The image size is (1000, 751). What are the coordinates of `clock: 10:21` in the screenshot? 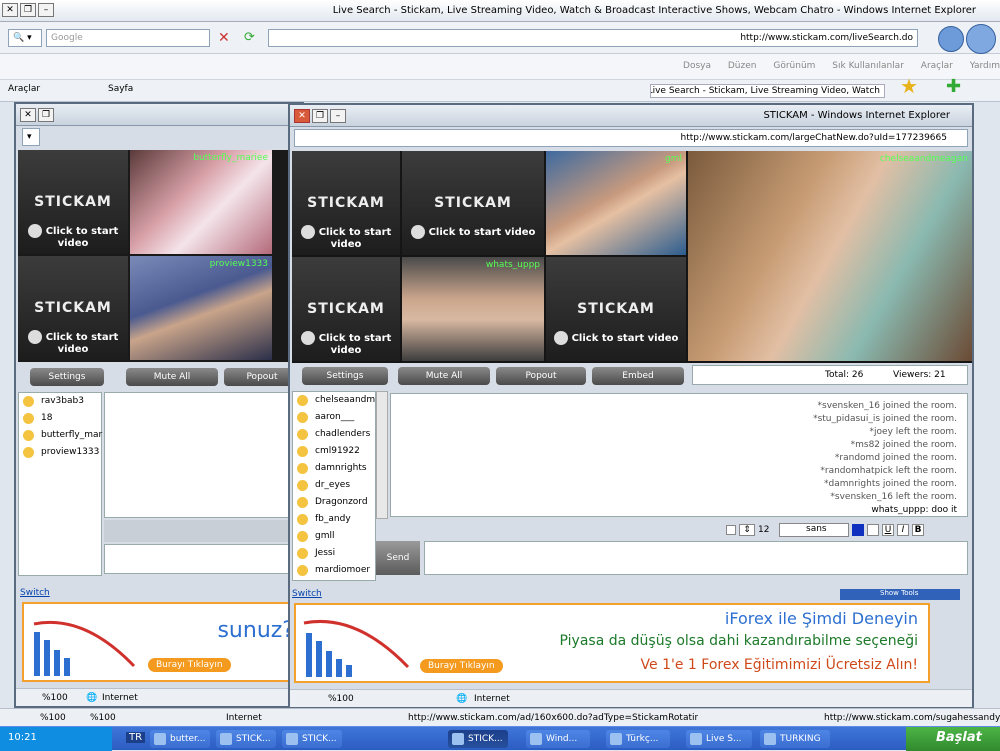 It's located at (22, 737).